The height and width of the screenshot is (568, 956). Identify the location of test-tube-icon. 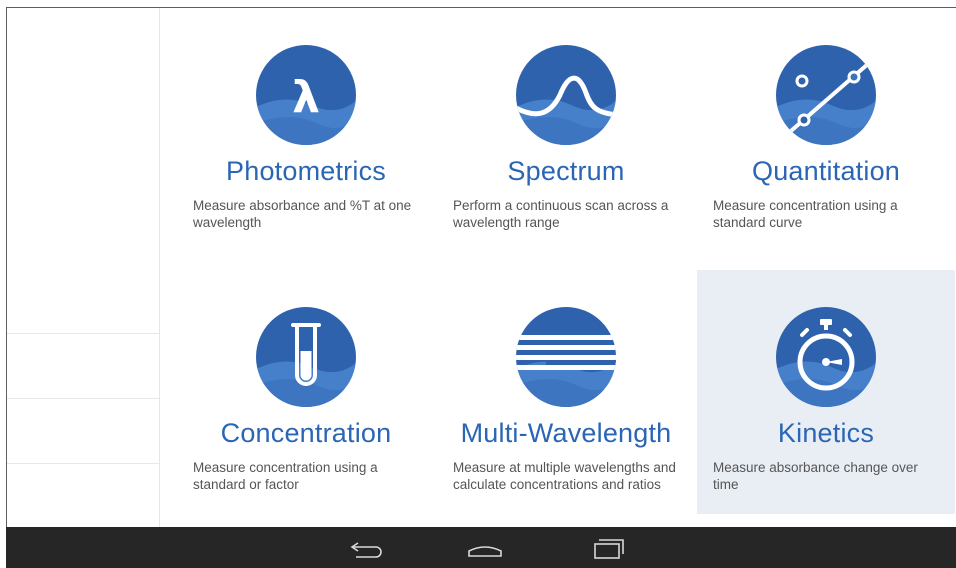
(306, 357).